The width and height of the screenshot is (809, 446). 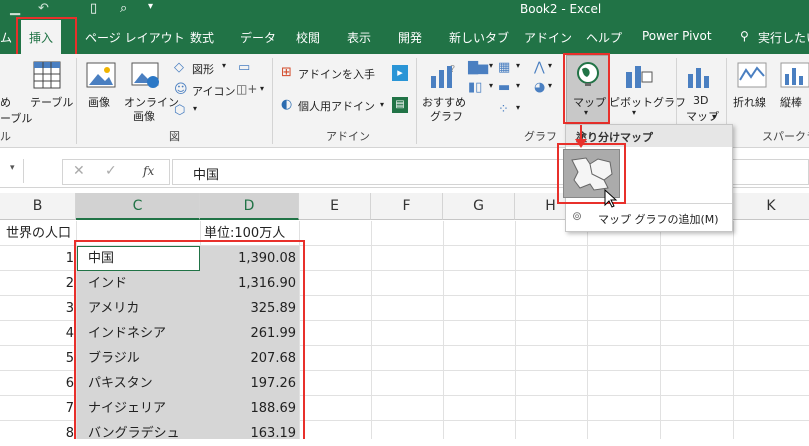 What do you see at coordinates (5, 136) in the screenshot?
I see `group-table-label: ル` at bounding box center [5, 136].